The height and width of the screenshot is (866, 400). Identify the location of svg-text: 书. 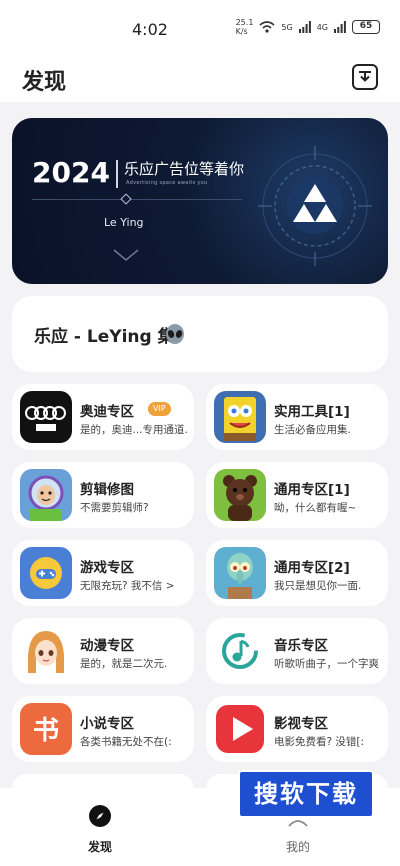
(46, 731).